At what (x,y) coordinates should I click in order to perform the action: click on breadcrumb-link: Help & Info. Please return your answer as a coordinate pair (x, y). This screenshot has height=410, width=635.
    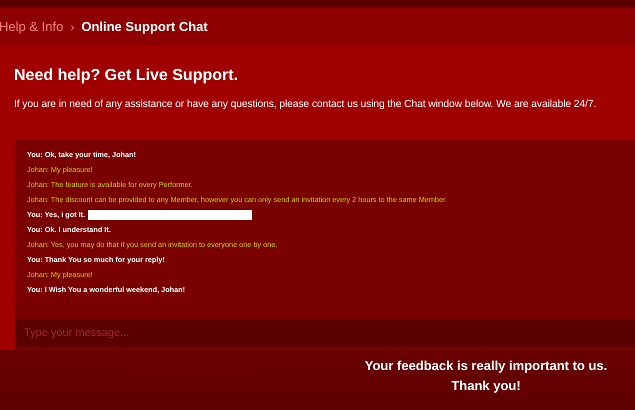
    Looking at the image, I should click on (32, 26).